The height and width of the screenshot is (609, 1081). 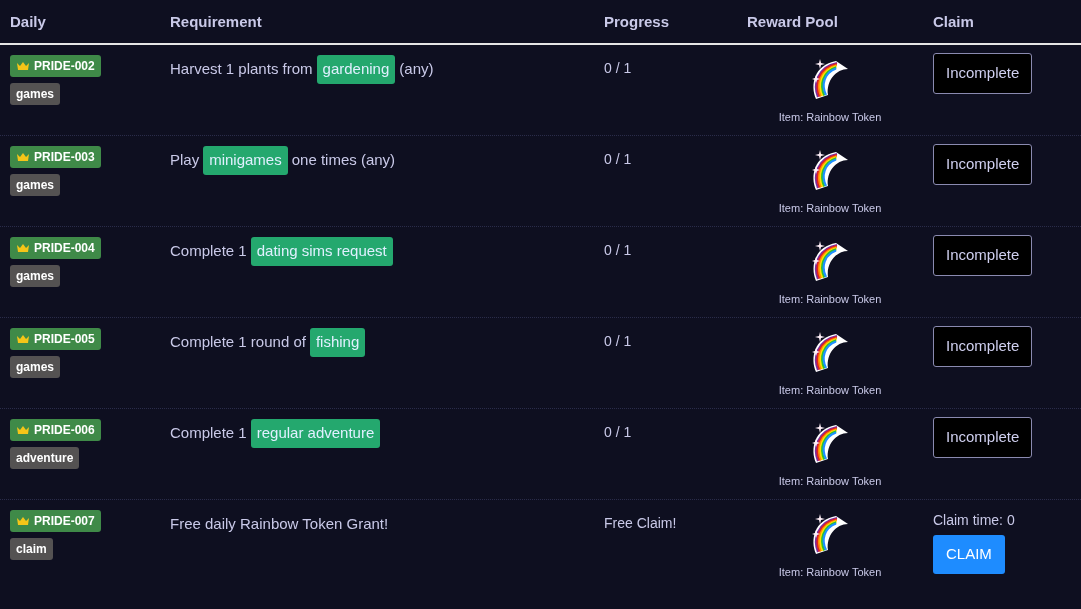 I want to click on requirement-text: (any), so click(x=416, y=69).